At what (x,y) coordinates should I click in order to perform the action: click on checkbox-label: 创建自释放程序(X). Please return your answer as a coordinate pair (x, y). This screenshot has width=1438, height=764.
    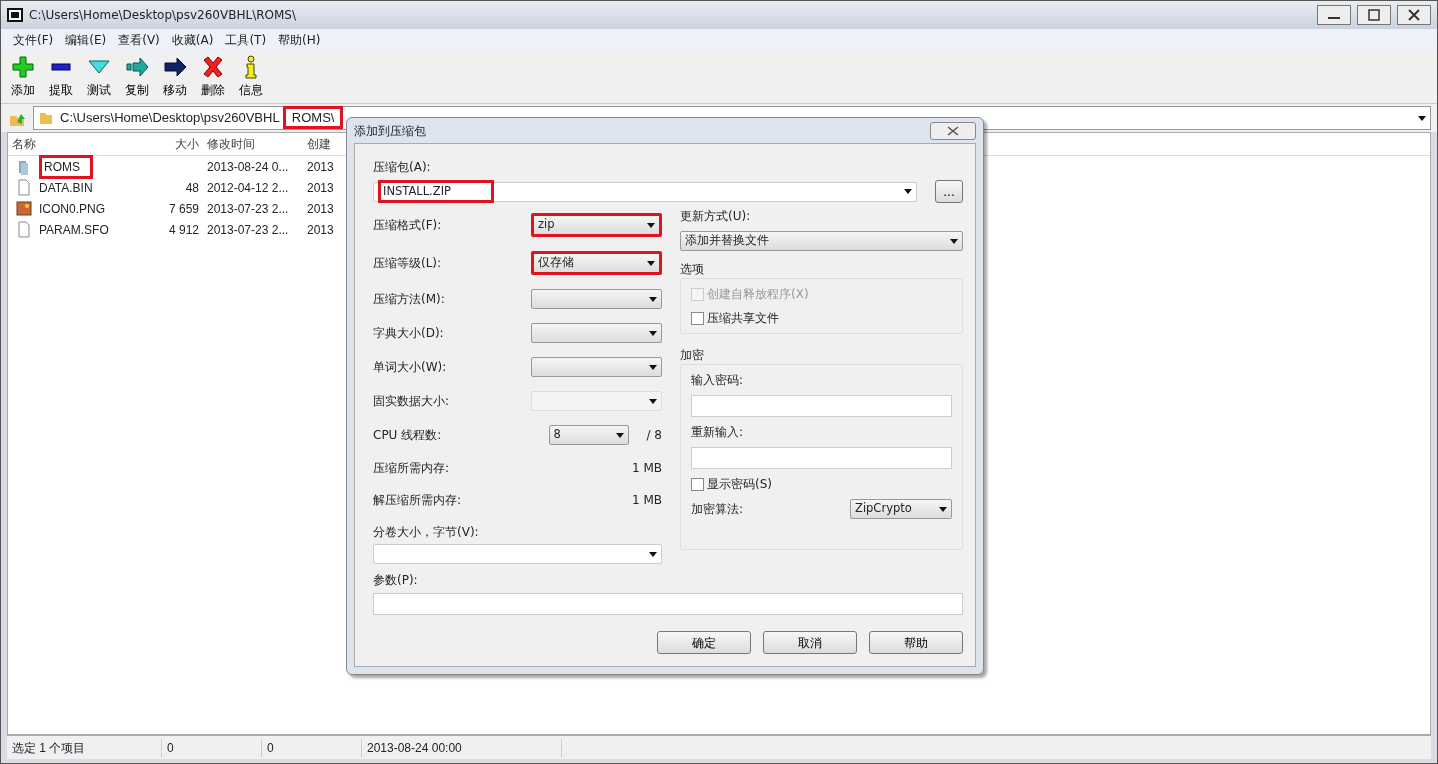
    Looking at the image, I should click on (758, 294).